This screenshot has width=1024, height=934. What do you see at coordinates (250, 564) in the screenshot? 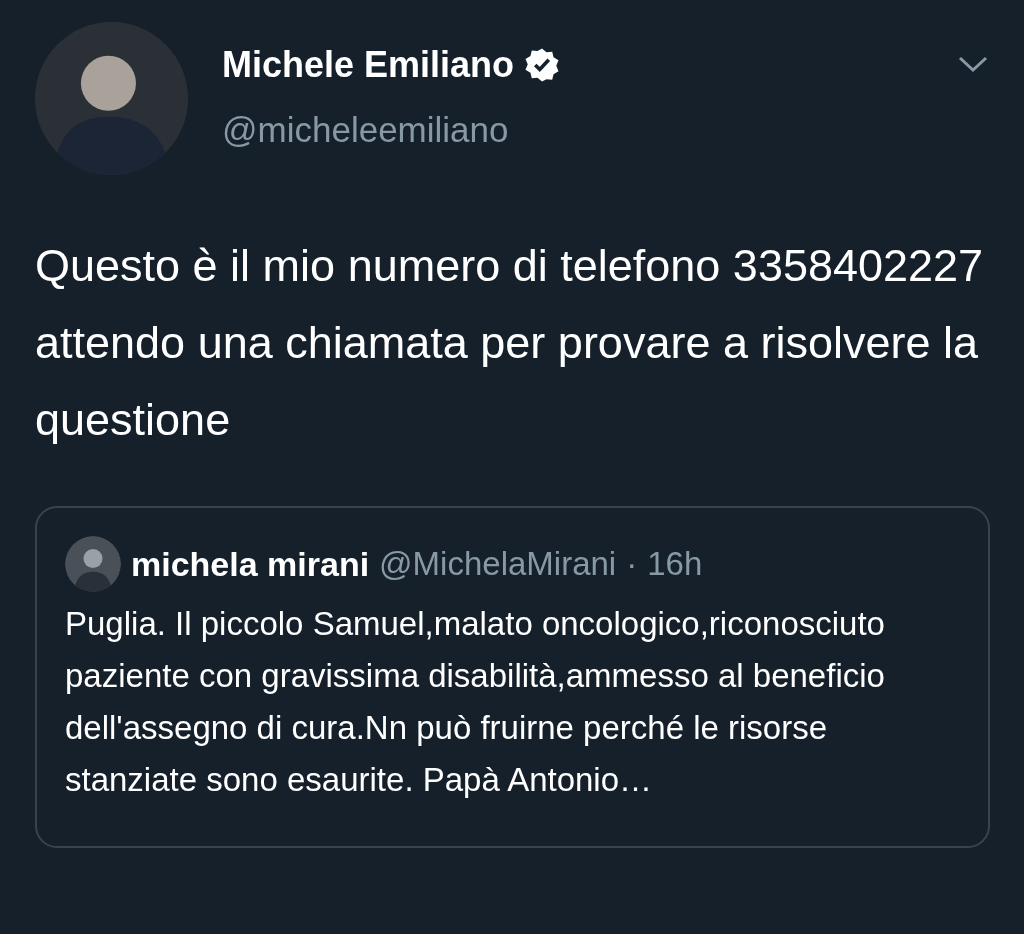
I see `quoted-author-name: michela mirani` at bounding box center [250, 564].